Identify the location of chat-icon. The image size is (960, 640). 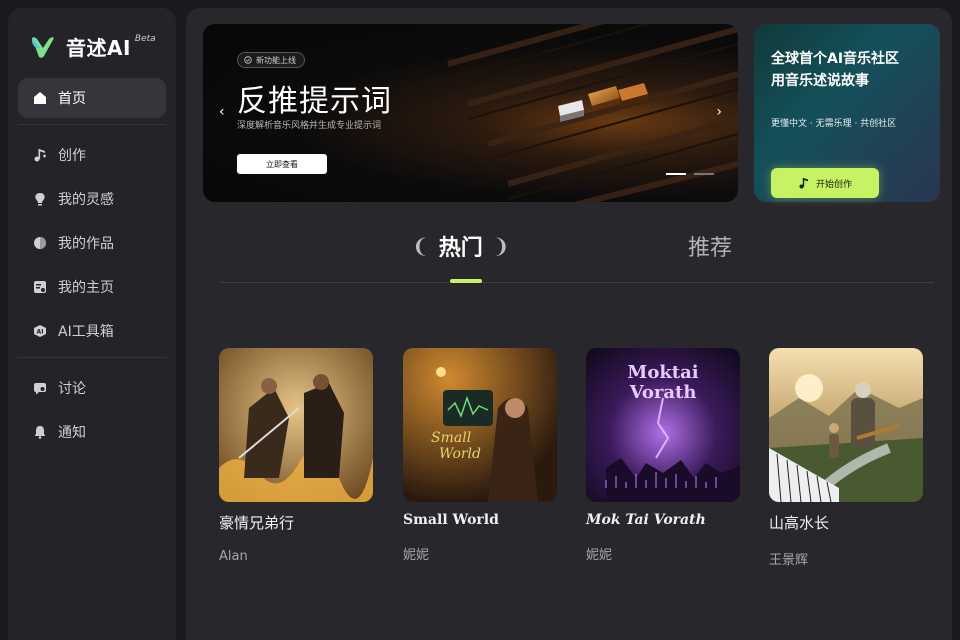
(40, 388).